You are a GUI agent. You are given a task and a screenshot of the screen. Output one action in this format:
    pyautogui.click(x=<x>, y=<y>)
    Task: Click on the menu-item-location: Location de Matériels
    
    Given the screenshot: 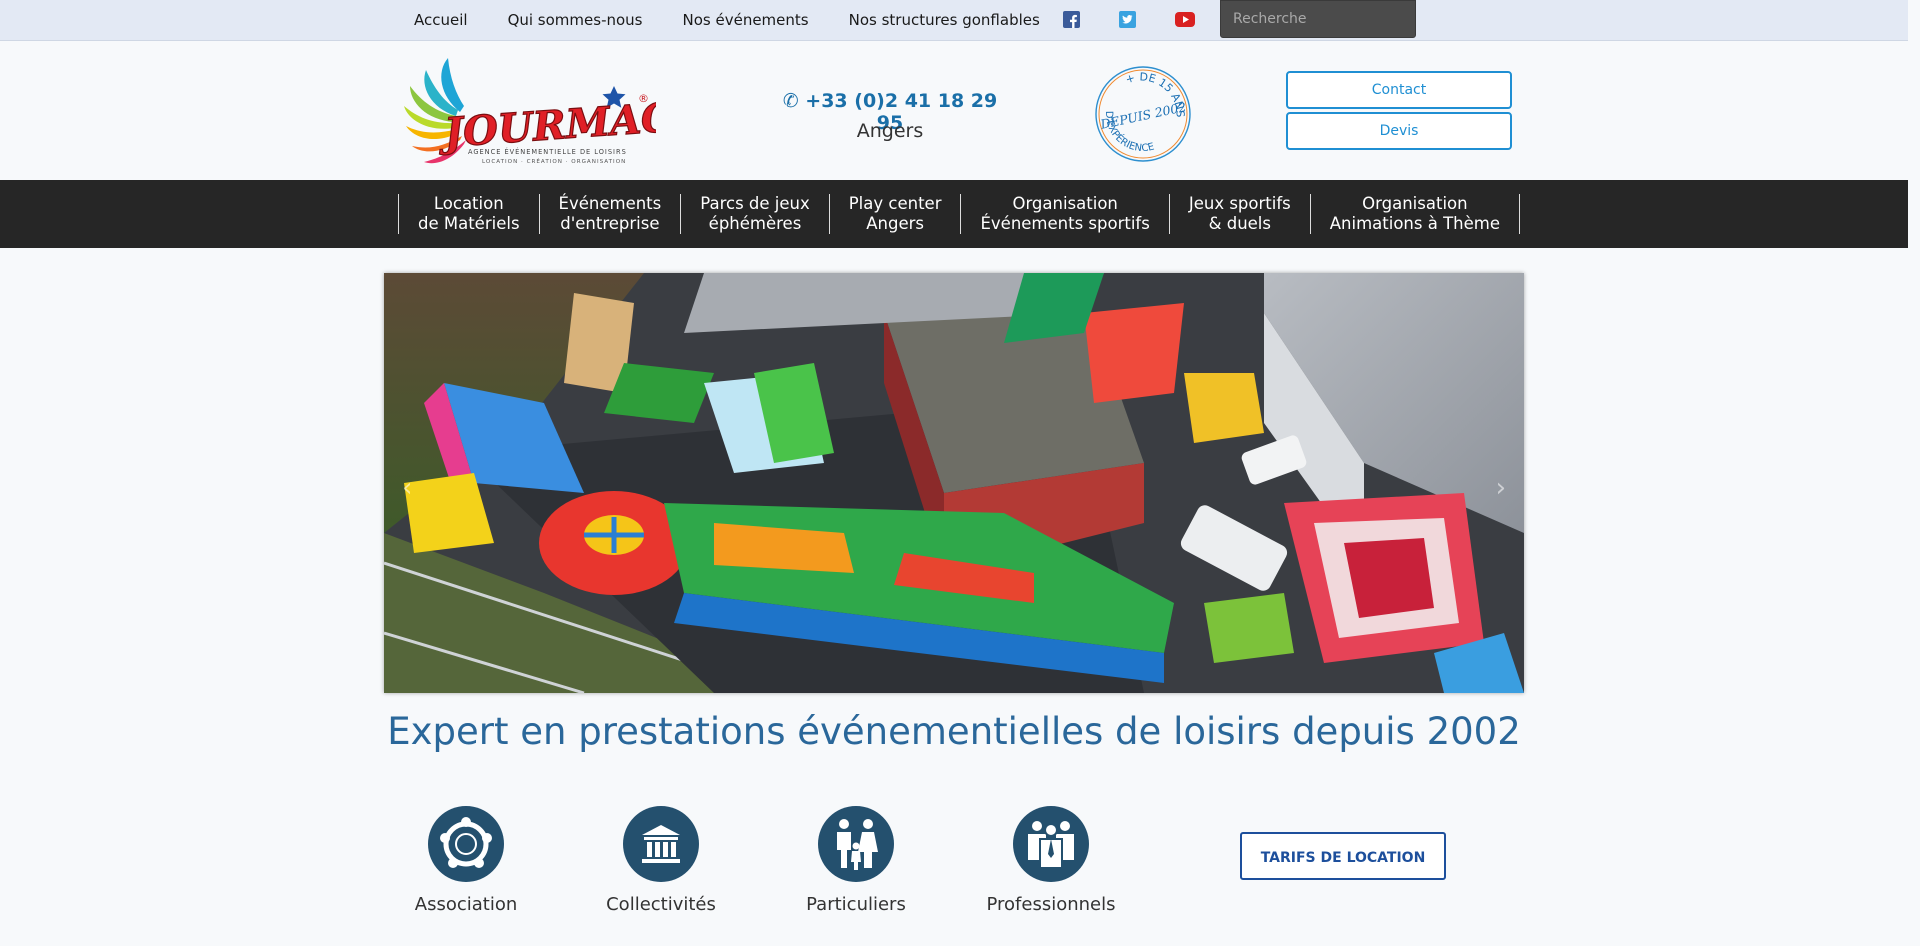 What is the action you would take?
    pyautogui.click(x=469, y=214)
    